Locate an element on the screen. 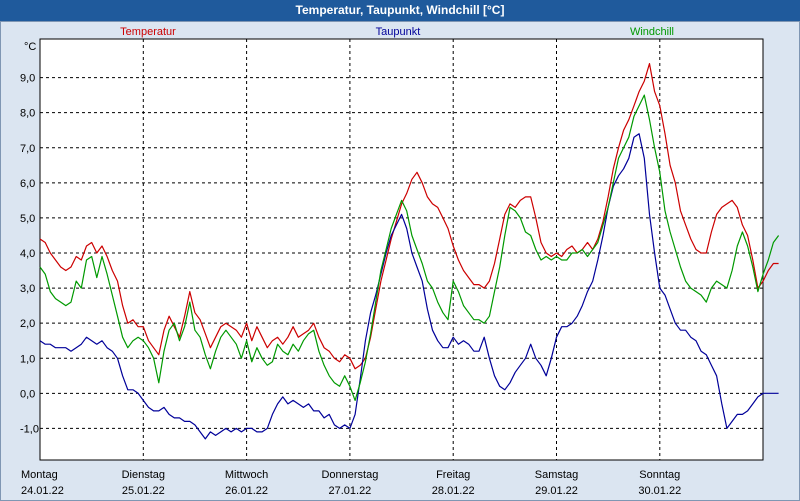 This screenshot has height=501, width=800. x-tick-day: Dienstag is located at coordinates (143, 475).